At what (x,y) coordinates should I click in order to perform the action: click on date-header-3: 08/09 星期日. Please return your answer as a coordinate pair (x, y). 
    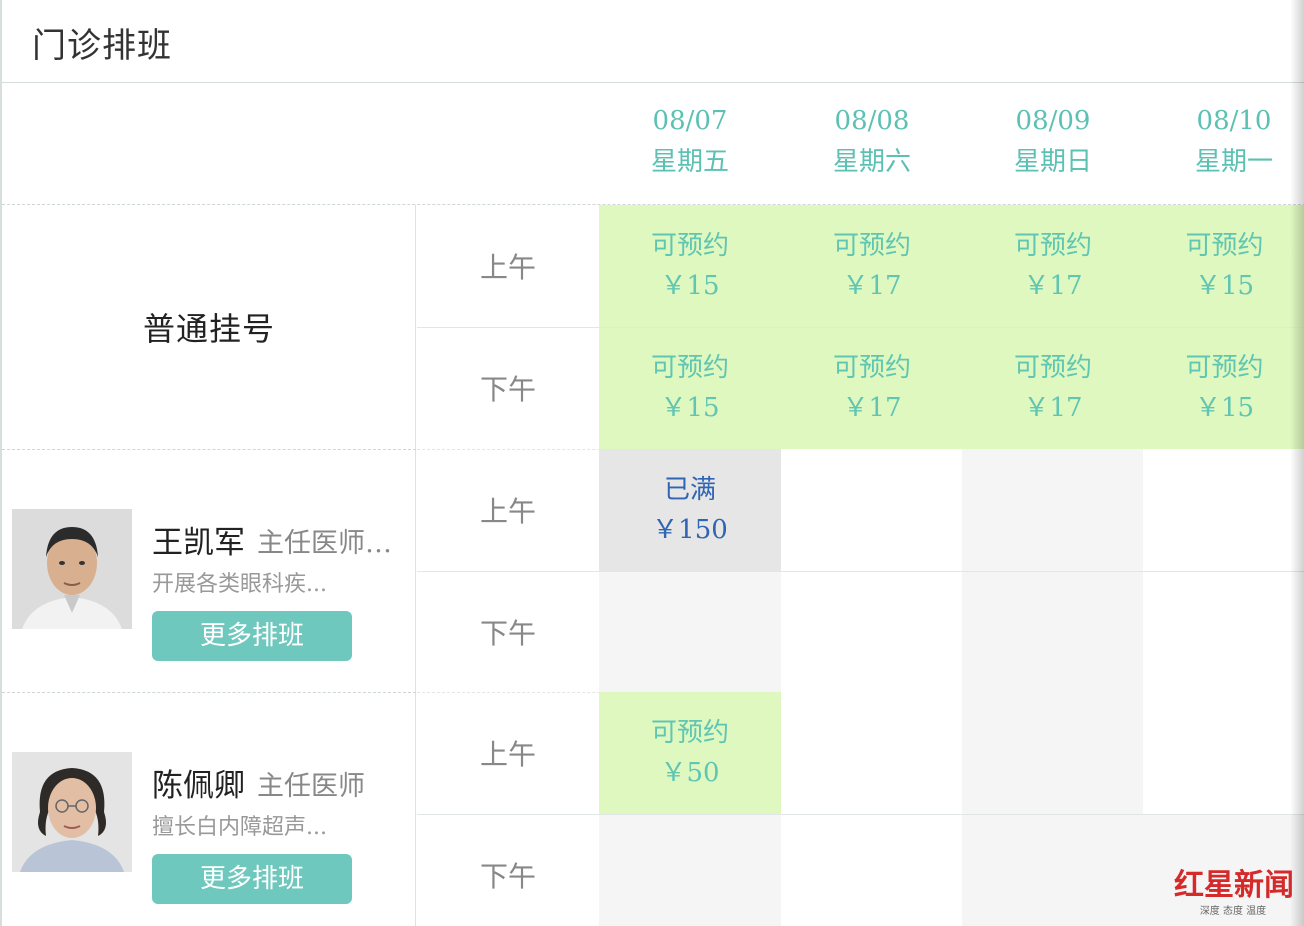
    Looking at the image, I should click on (1053, 144).